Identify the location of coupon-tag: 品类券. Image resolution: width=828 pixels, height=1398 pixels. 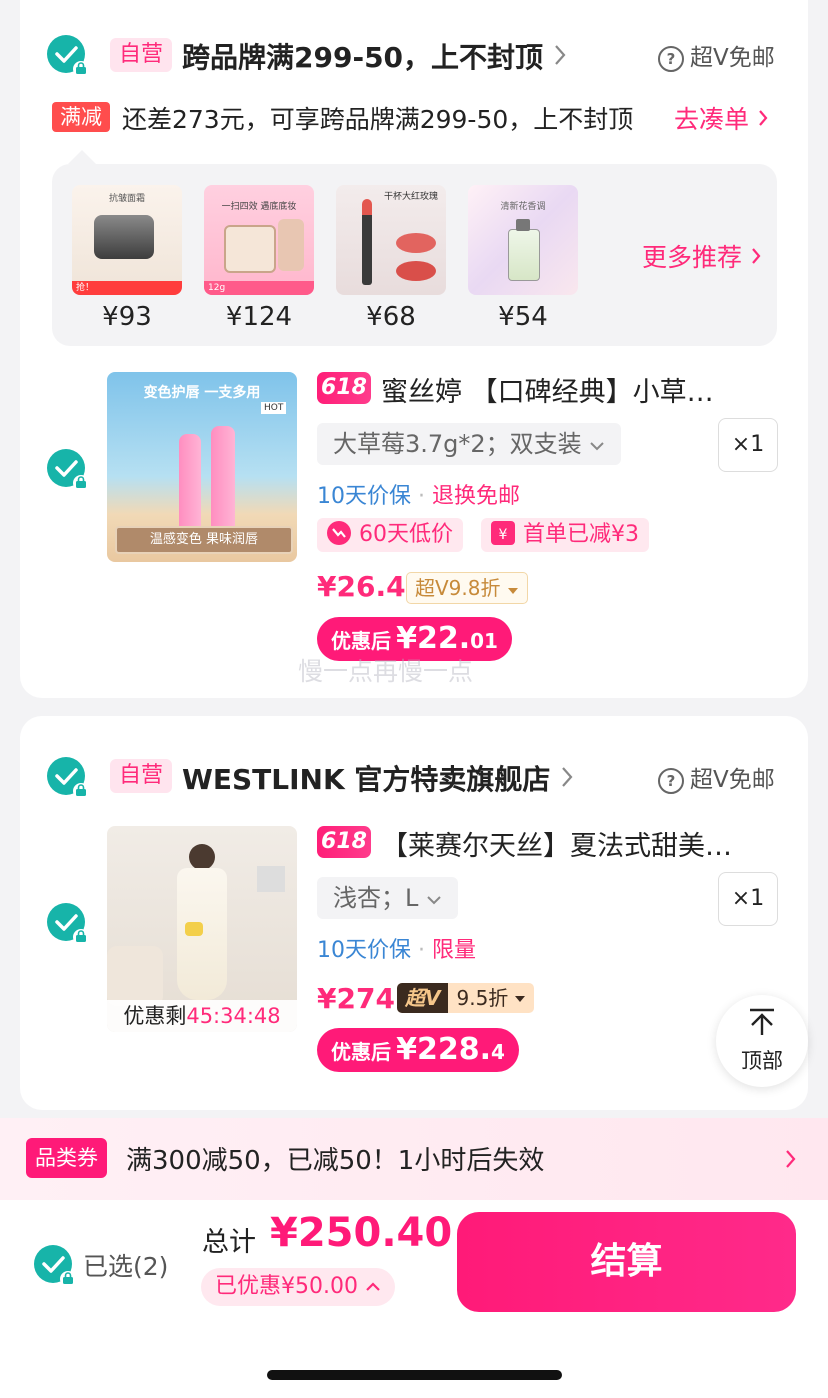
(66, 1158).